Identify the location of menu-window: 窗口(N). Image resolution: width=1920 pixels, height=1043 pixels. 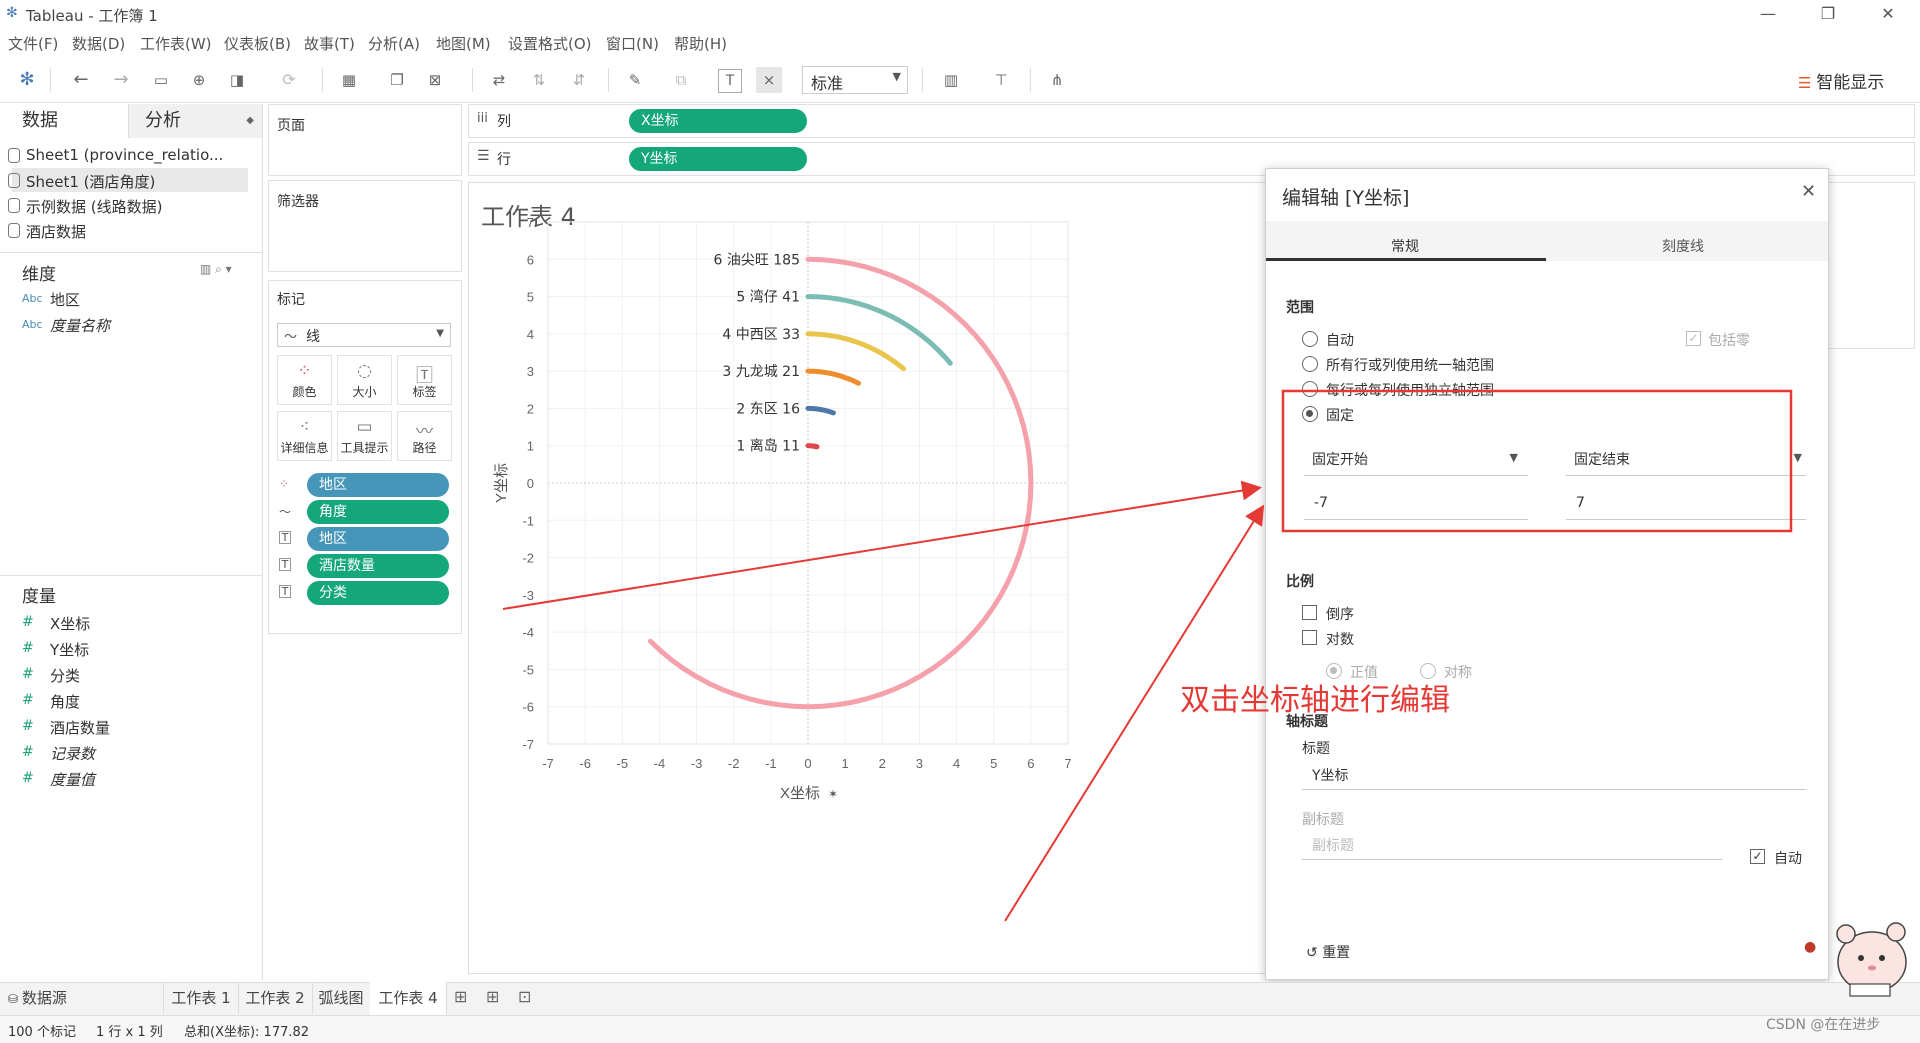
(632, 43).